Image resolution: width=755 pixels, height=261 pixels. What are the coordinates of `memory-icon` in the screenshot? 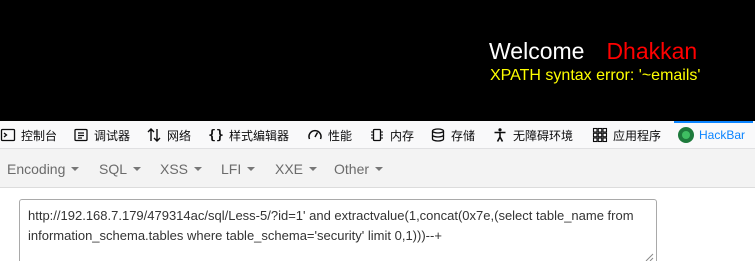 It's located at (377, 135).